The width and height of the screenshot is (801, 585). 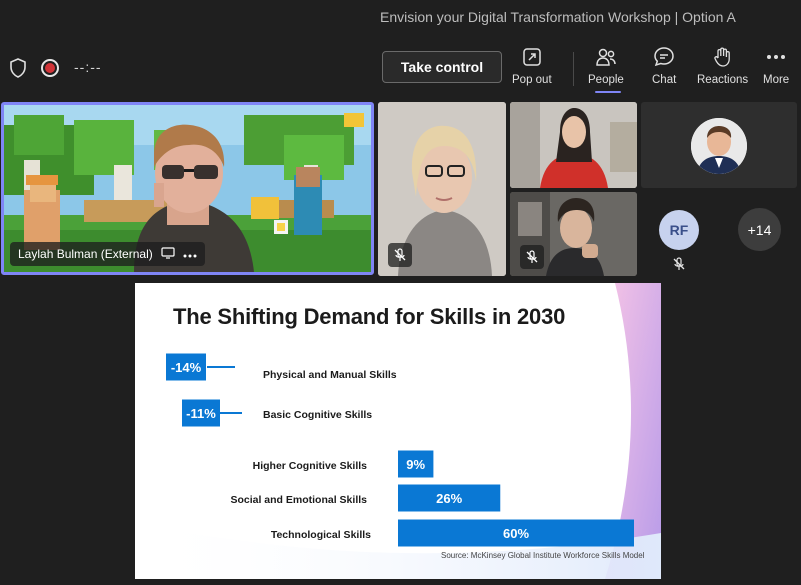 What do you see at coordinates (723, 57) in the screenshot?
I see `raise-hand-icon` at bounding box center [723, 57].